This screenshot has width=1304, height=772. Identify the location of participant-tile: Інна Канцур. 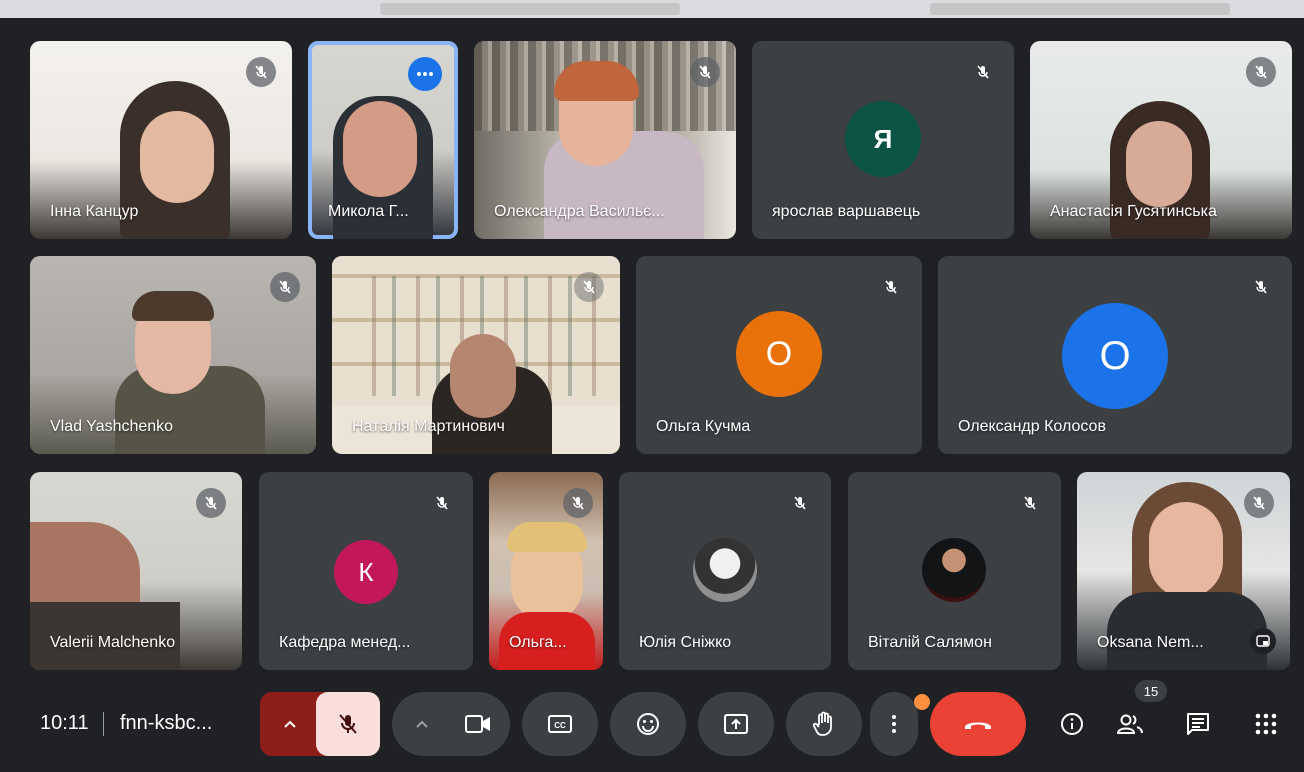
(161, 140).